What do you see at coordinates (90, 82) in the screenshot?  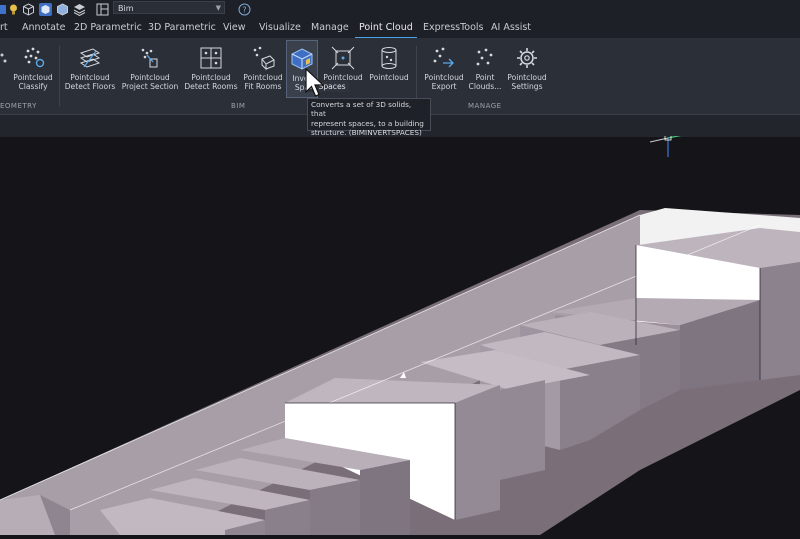 I see `ribbon-button-label: Pointcloud Detect Floors` at bounding box center [90, 82].